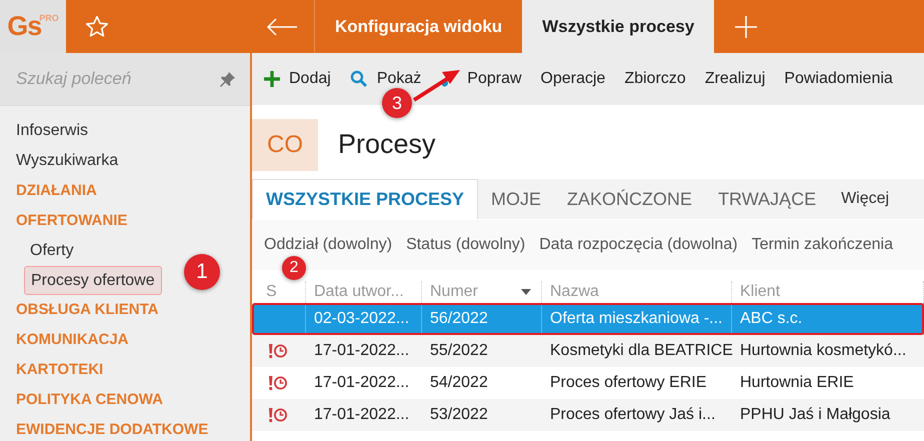  Describe the element at coordinates (746, 27) in the screenshot. I see `add-tab-icon` at that location.